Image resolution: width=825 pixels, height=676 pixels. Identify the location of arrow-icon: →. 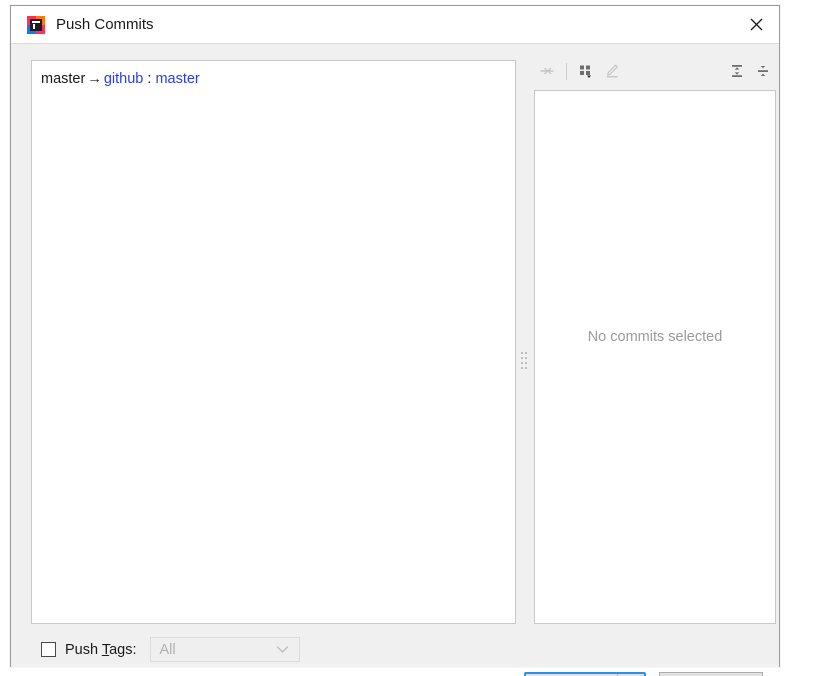
(94, 79).